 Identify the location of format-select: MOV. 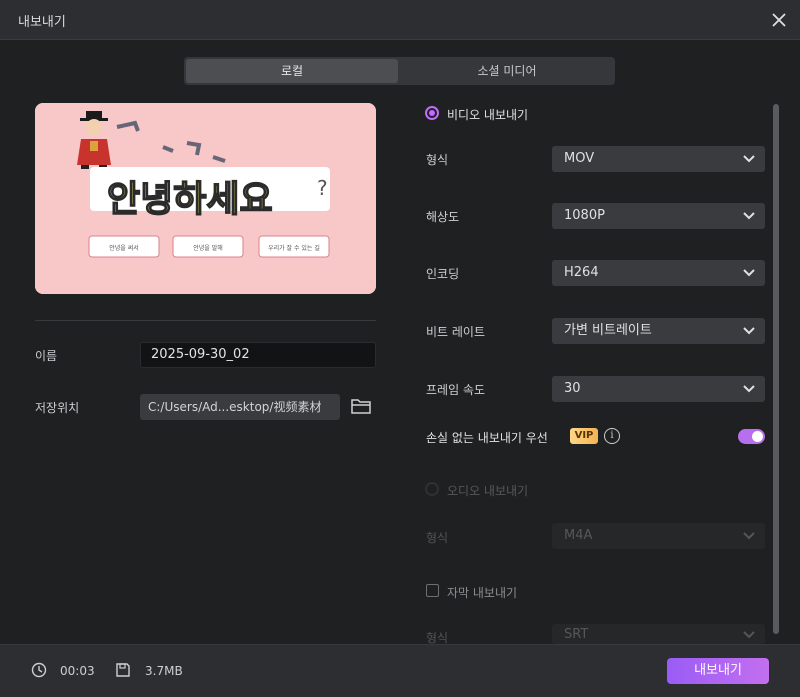
(658, 159).